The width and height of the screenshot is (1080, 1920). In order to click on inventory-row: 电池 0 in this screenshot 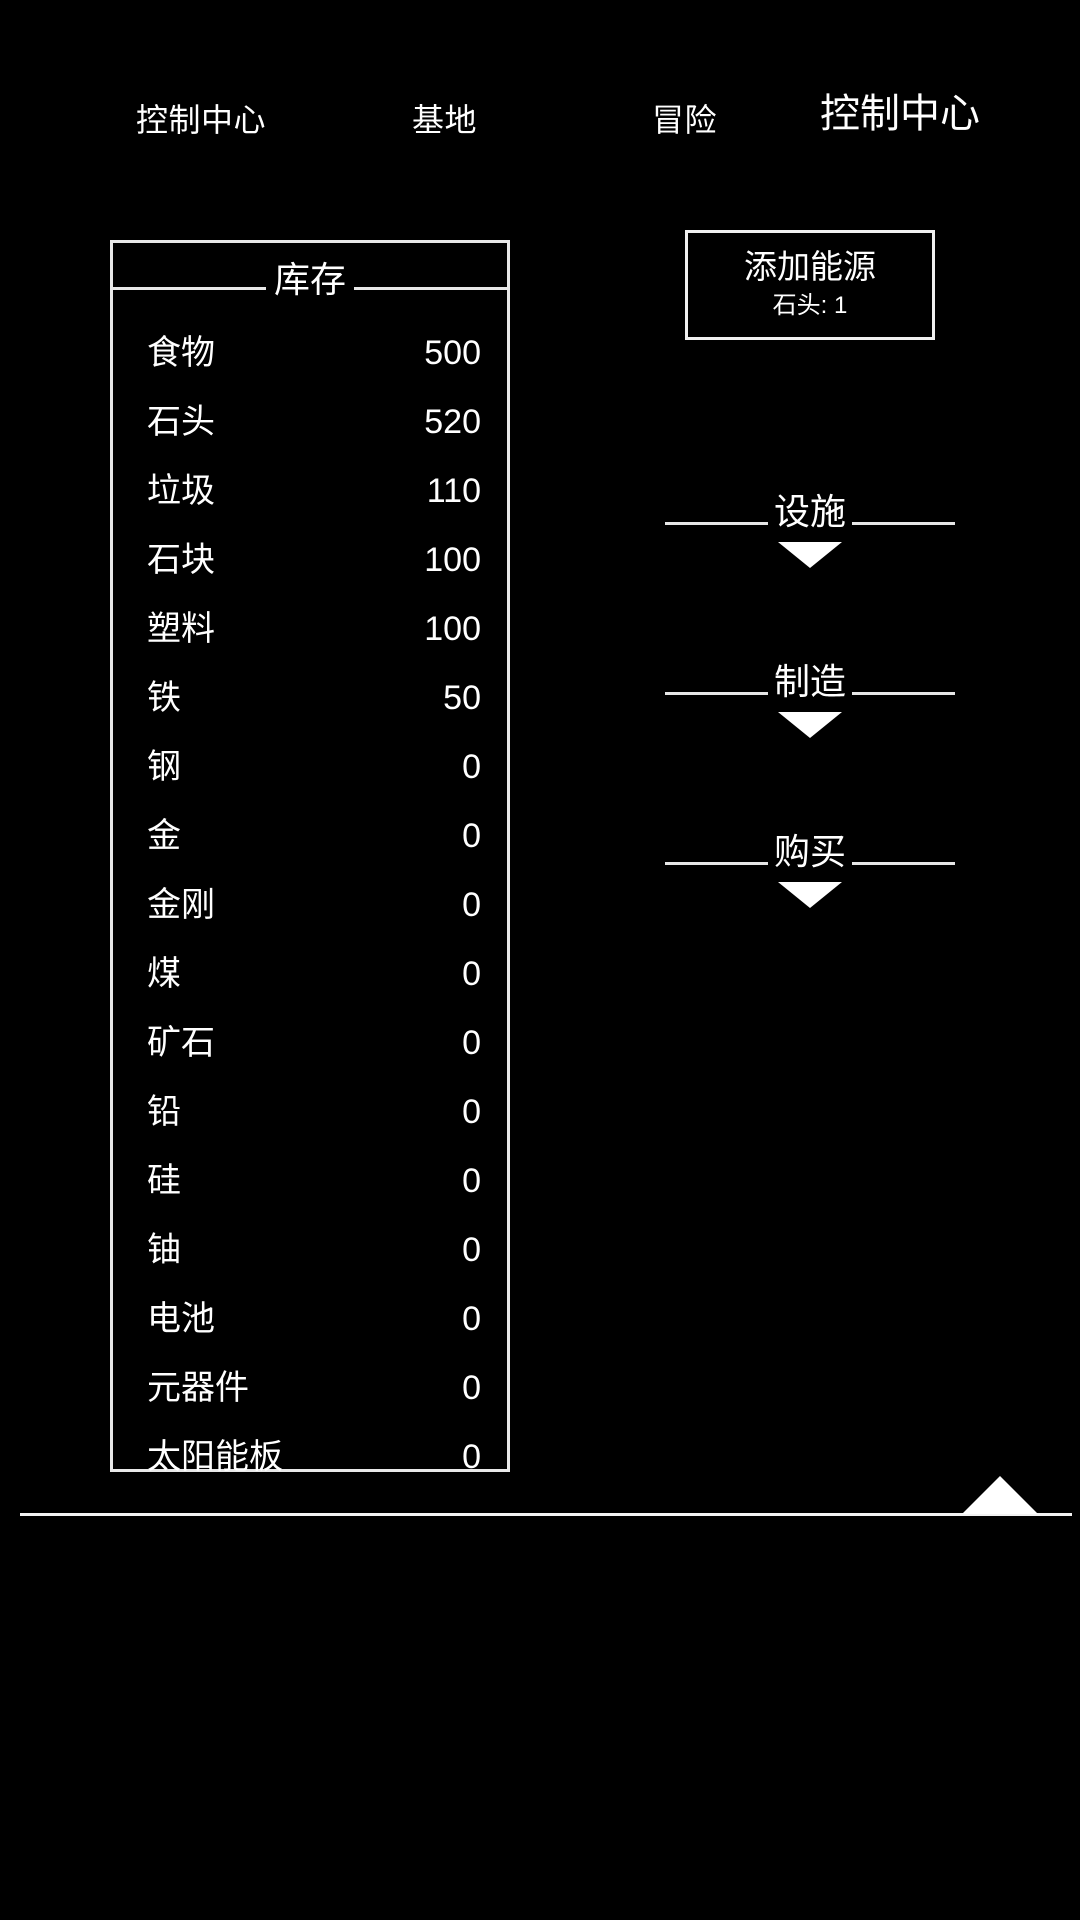, I will do `click(314, 1319)`.